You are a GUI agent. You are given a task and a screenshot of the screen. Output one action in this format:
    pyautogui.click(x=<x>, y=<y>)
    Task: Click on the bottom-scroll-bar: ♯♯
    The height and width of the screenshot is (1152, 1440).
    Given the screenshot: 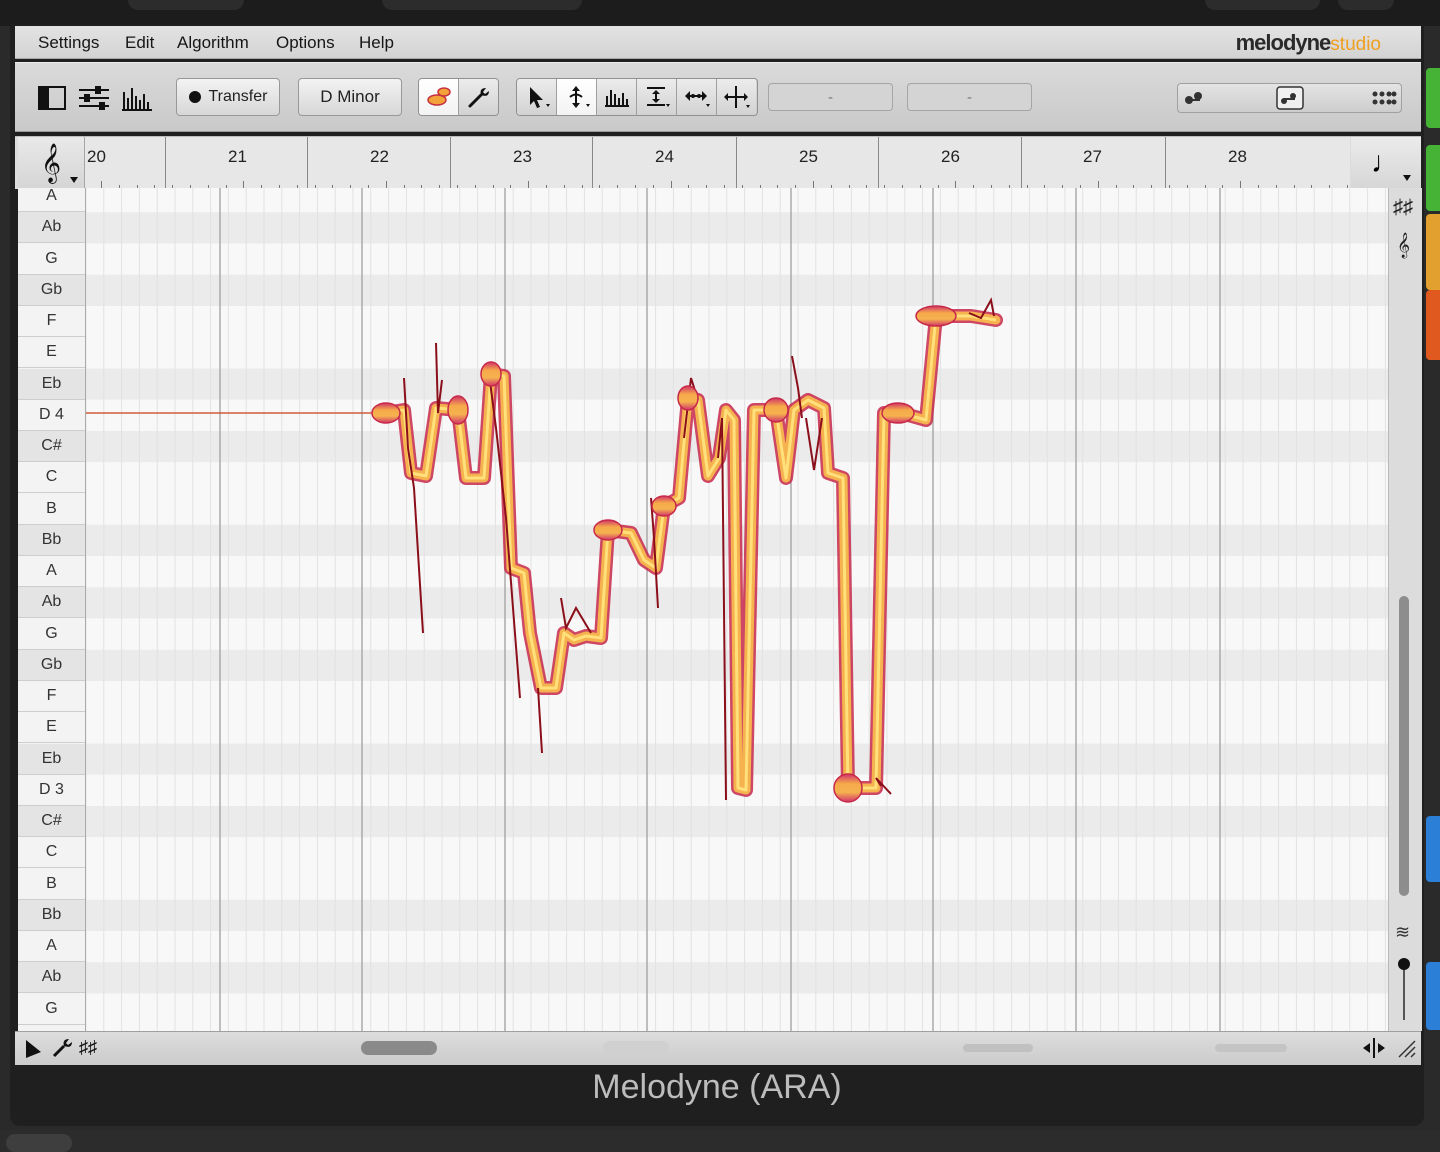 What is the action you would take?
    pyautogui.click(x=718, y=1048)
    